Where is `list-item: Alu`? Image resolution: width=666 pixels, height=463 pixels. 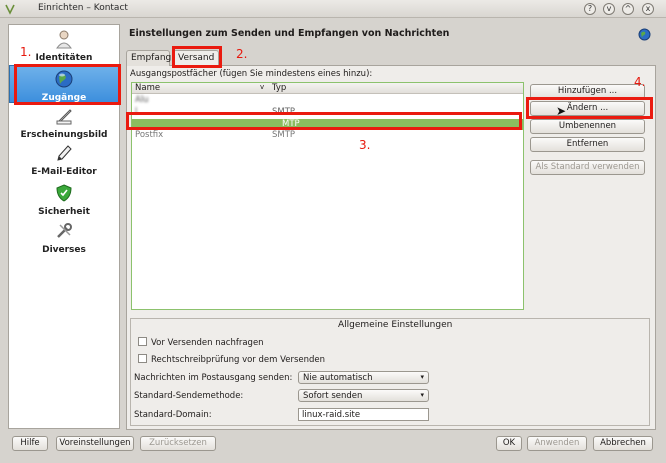 list-item: Alu is located at coordinates (327, 100).